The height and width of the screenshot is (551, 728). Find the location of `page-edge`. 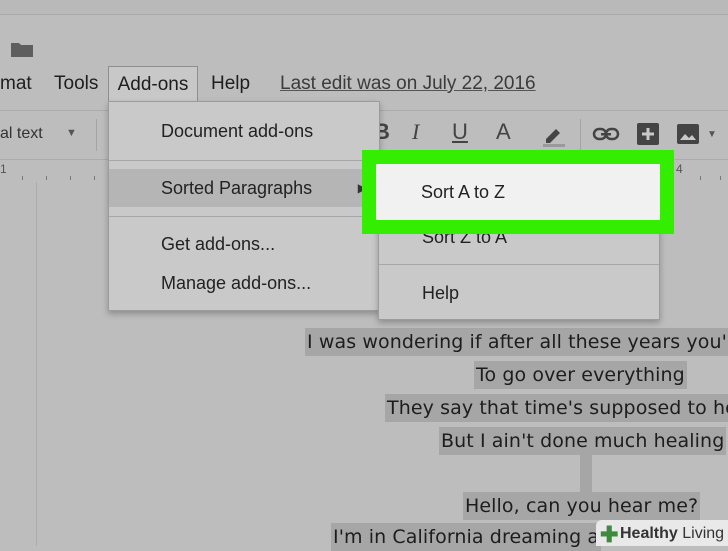

page-edge is located at coordinates (36, 364).